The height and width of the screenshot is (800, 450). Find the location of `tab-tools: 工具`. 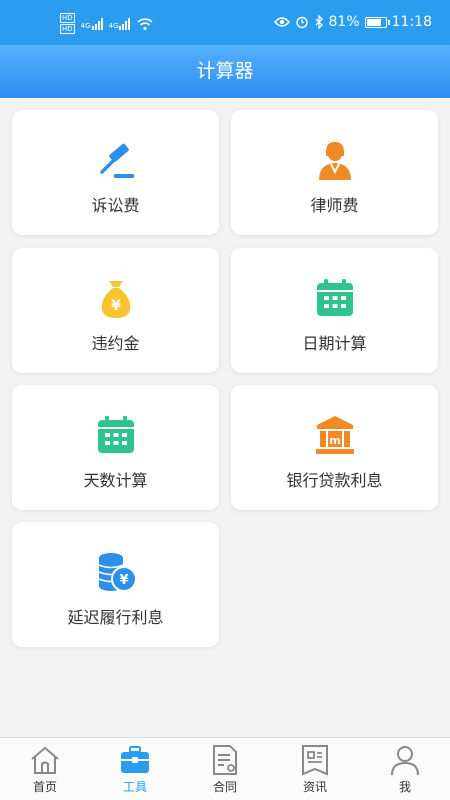

tab-tools: 工具 is located at coordinates (135, 769).